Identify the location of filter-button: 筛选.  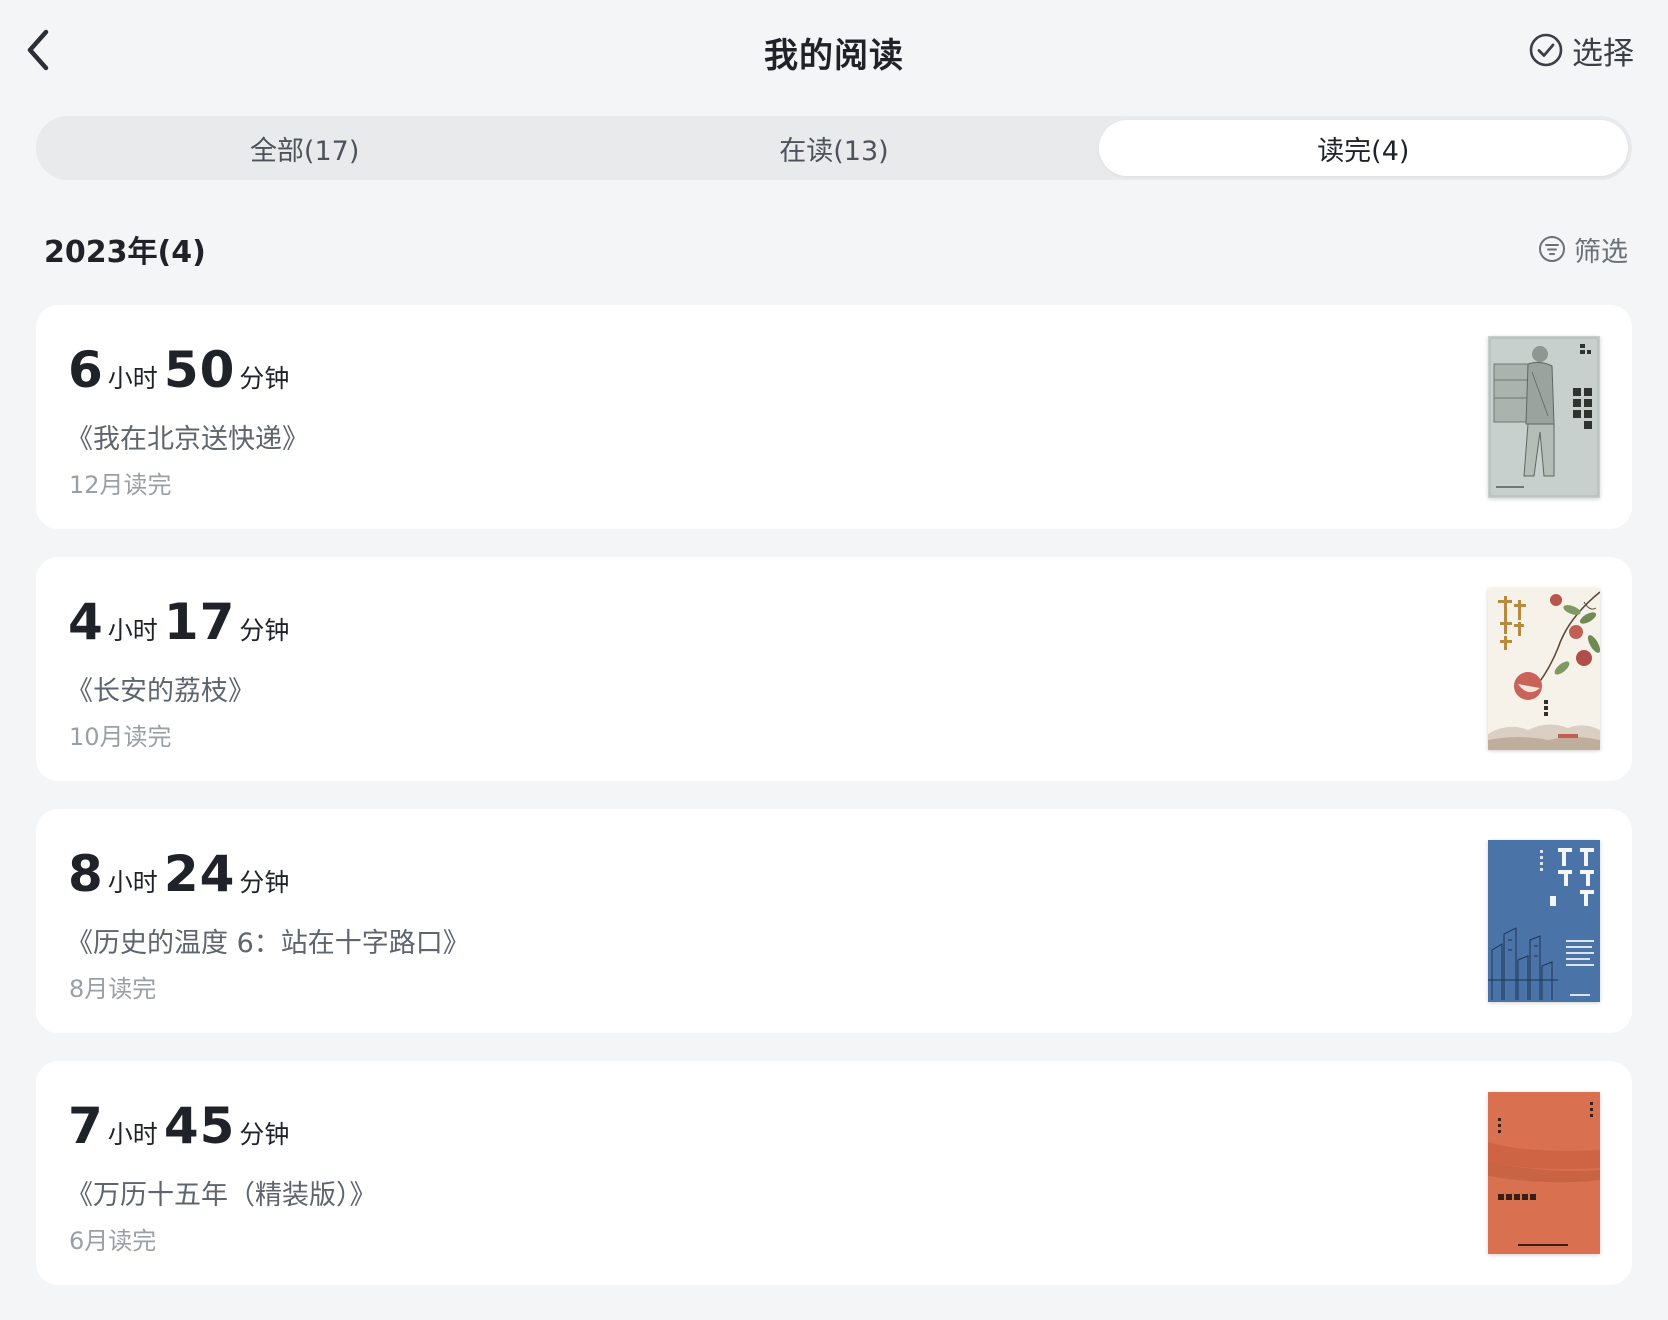
(1583, 249).